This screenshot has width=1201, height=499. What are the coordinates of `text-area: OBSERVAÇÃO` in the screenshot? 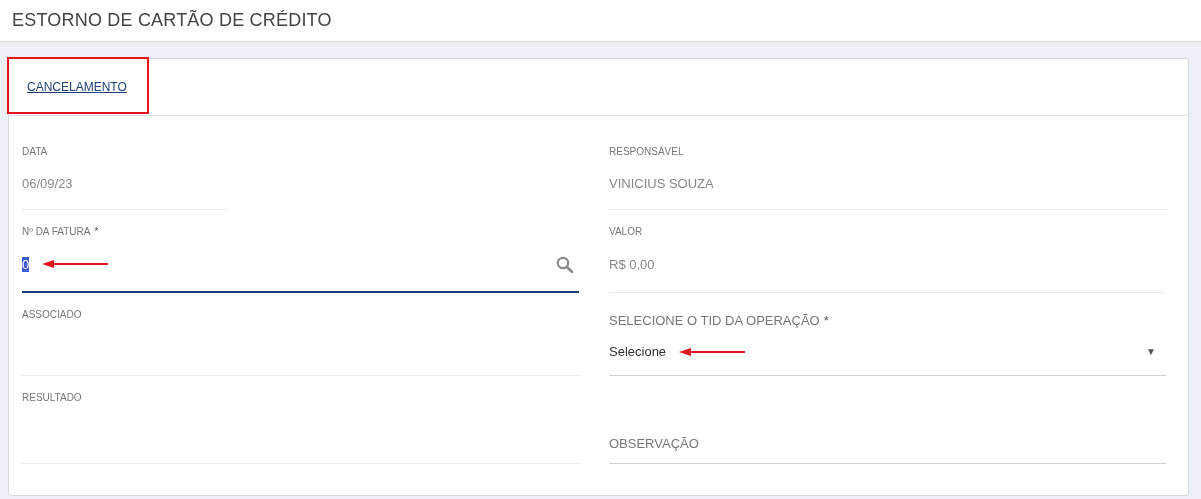 It's located at (887, 420).